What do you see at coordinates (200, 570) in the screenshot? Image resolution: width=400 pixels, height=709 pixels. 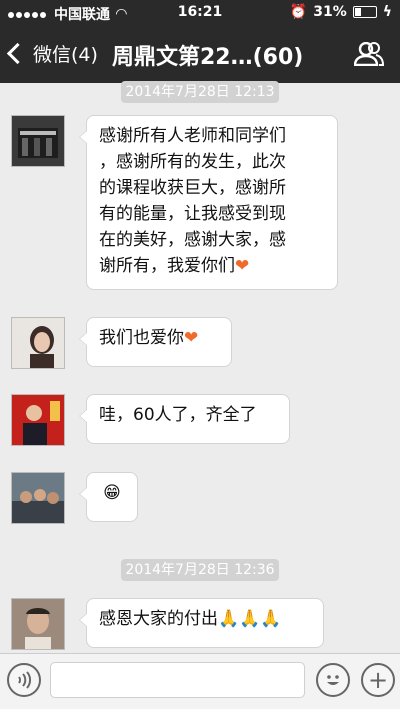 I see `timestamp-badge: 2014年7月28日 12:36` at bounding box center [200, 570].